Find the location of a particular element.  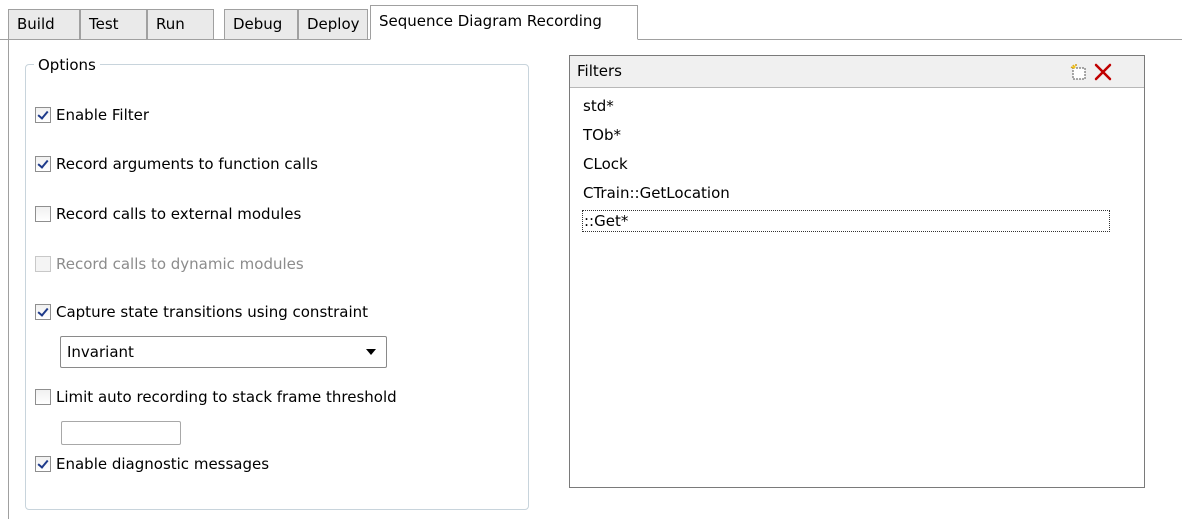

tab-strip-lead is located at coordinates (4, 20).